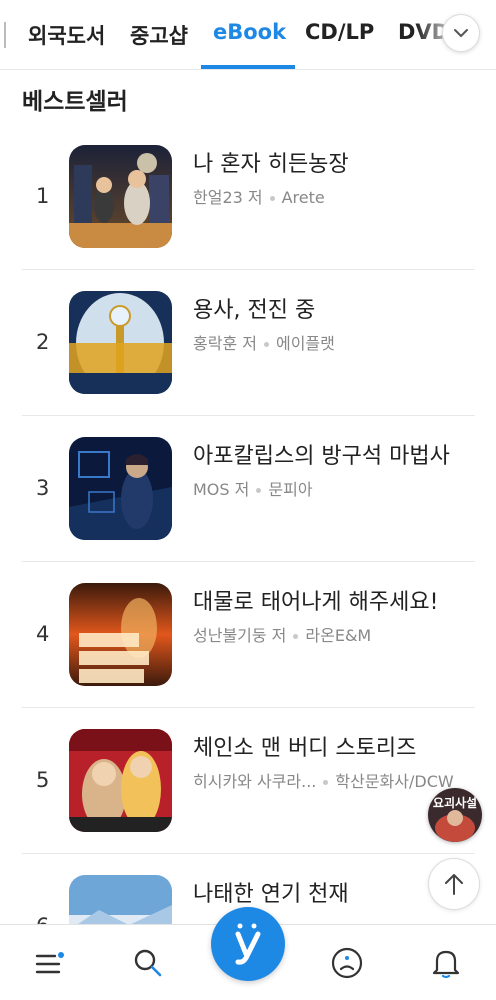 Image resolution: width=496 pixels, height=1000 pixels. I want to click on book-publisher: 에이플랫, so click(305, 343).